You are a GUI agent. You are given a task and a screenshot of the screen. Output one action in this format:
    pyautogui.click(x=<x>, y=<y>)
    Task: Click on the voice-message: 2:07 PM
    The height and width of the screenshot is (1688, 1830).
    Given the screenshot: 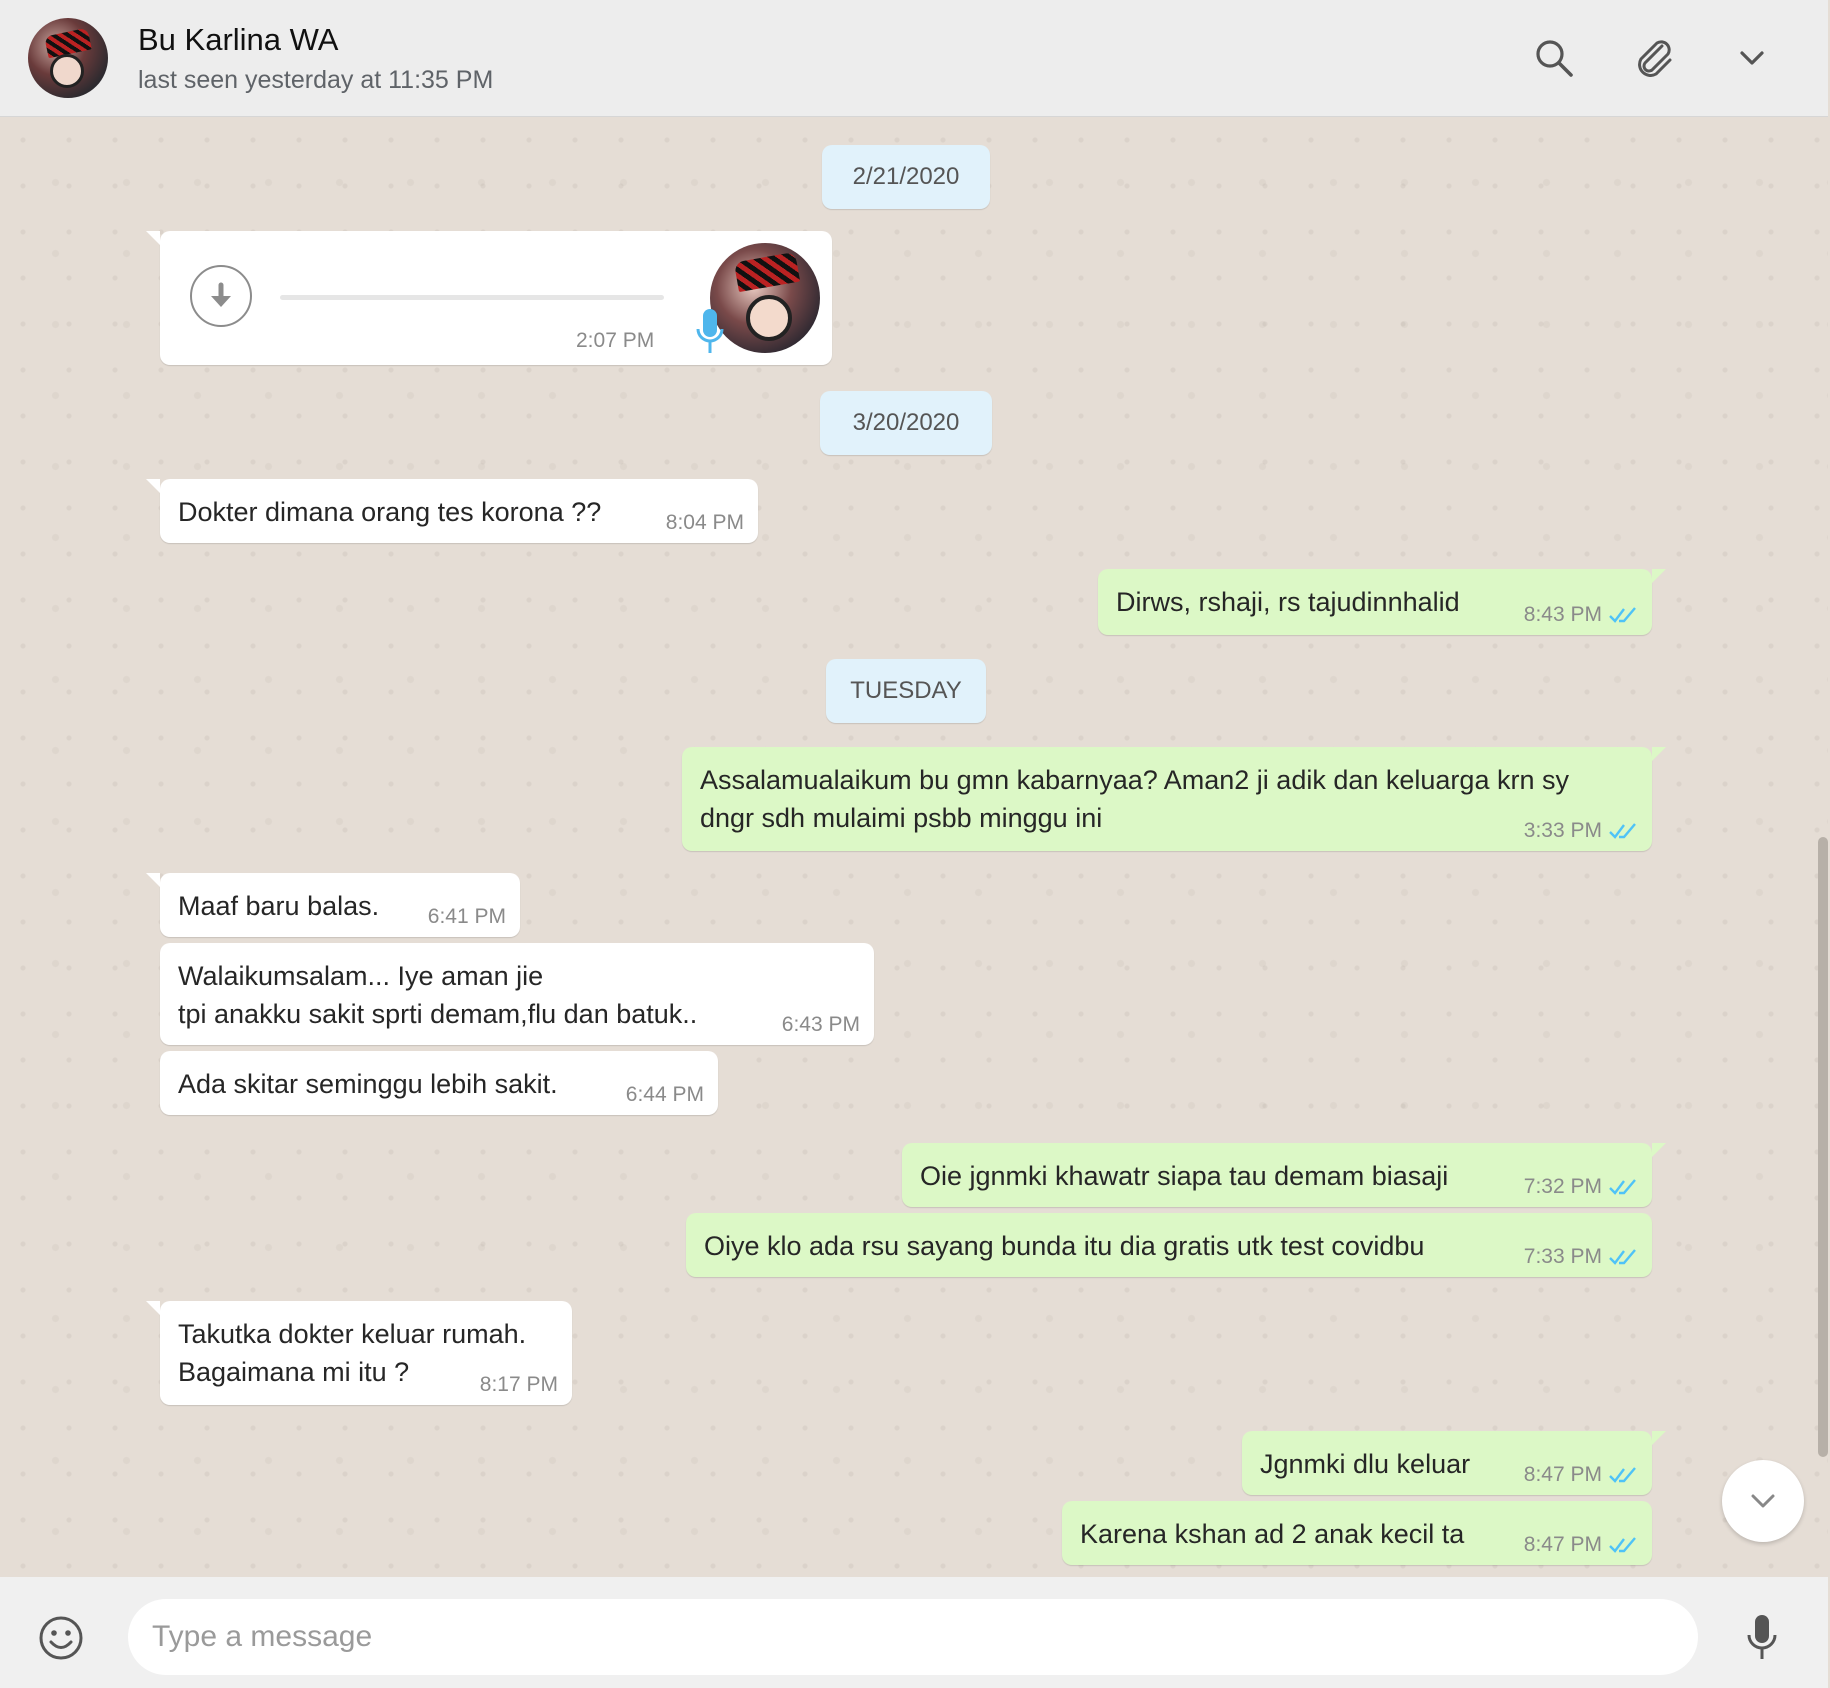 What is the action you would take?
    pyautogui.click(x=489, y=298)
    